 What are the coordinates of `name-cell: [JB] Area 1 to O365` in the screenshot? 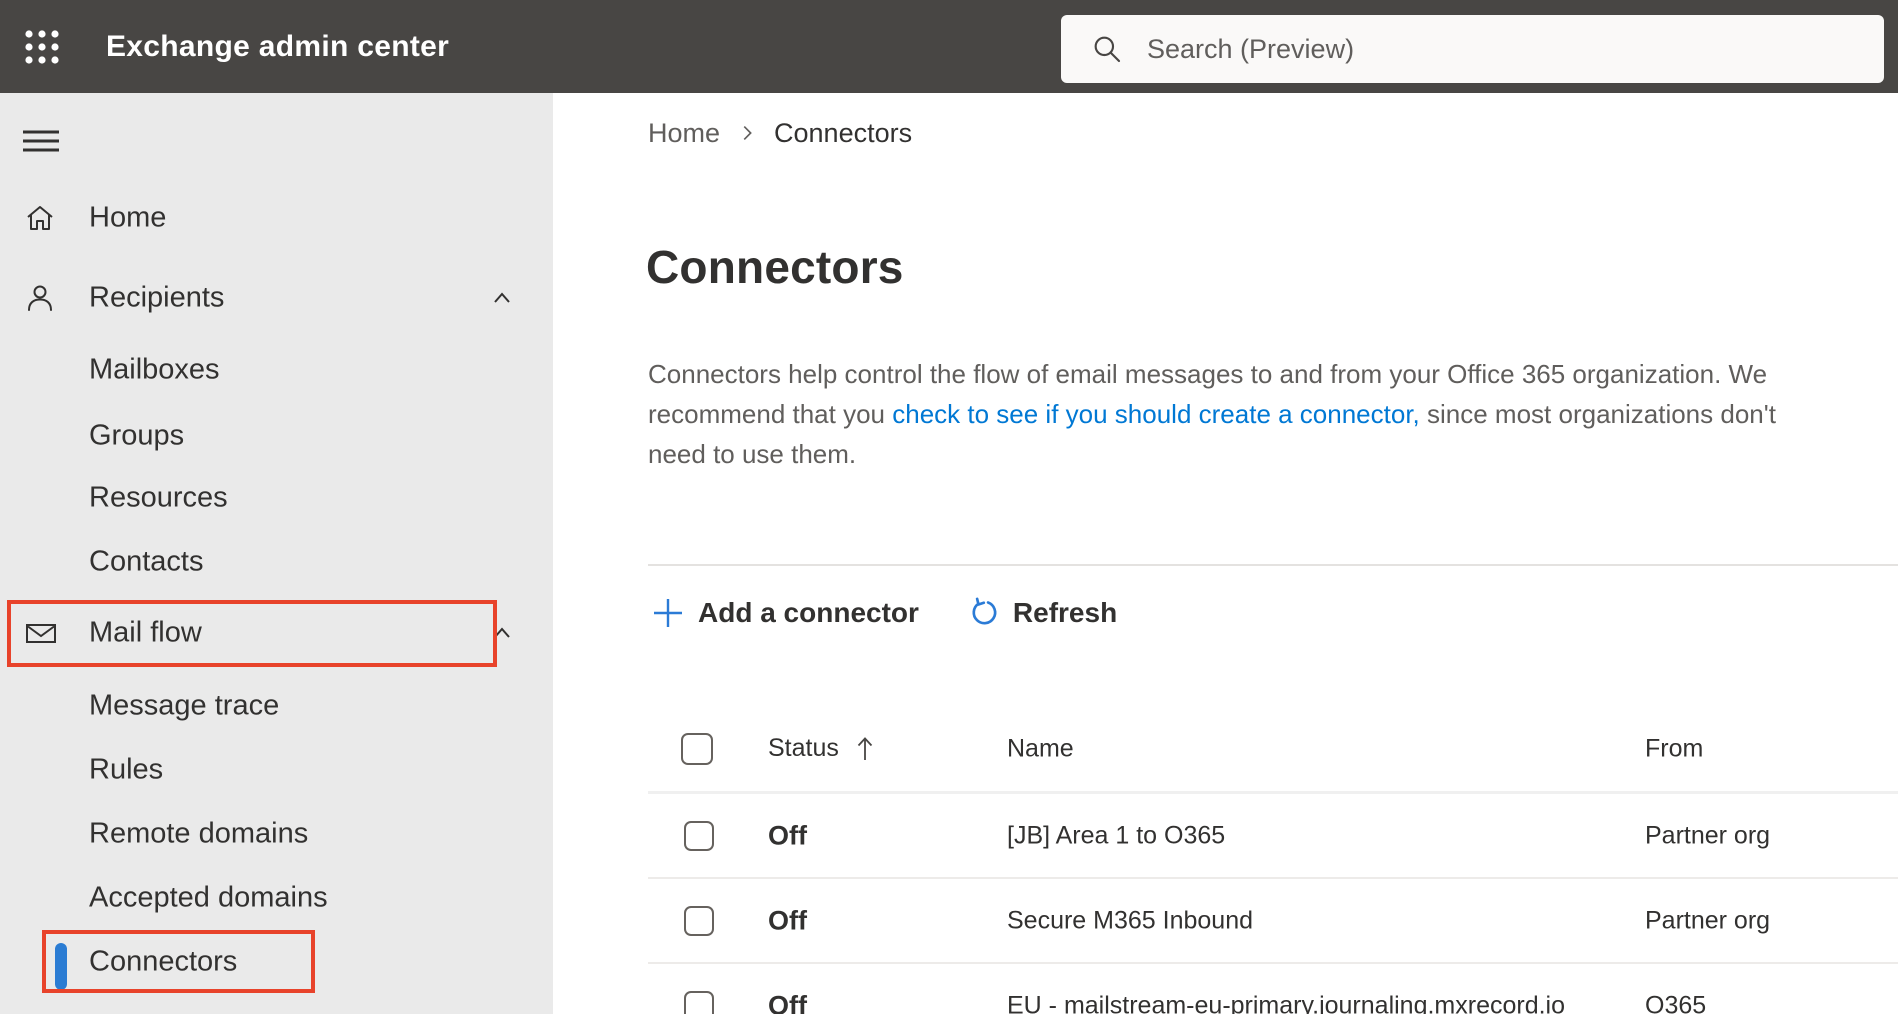 It's located at (1116, 835).